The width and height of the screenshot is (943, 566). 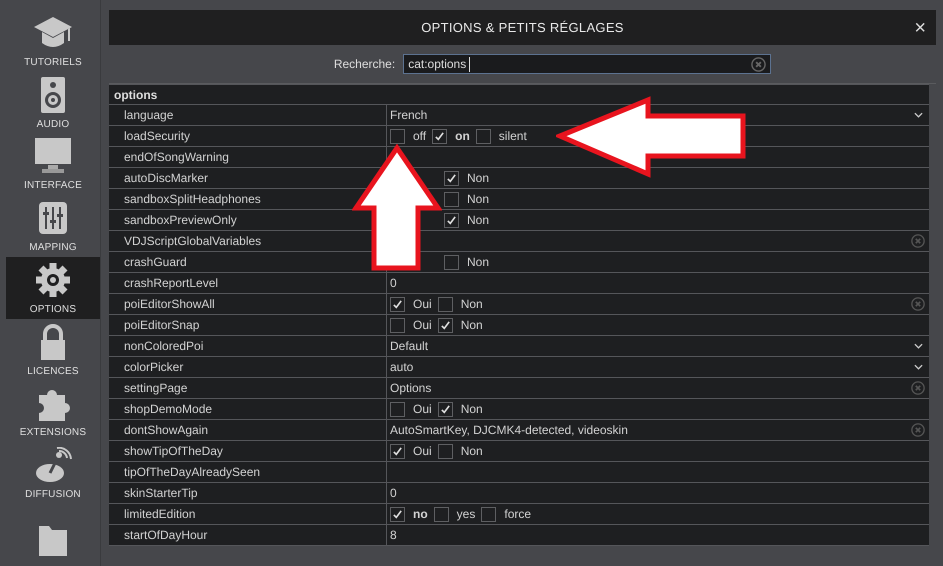 I want to click on sidebar-item: AUDIO, so click(x=53, y=103).